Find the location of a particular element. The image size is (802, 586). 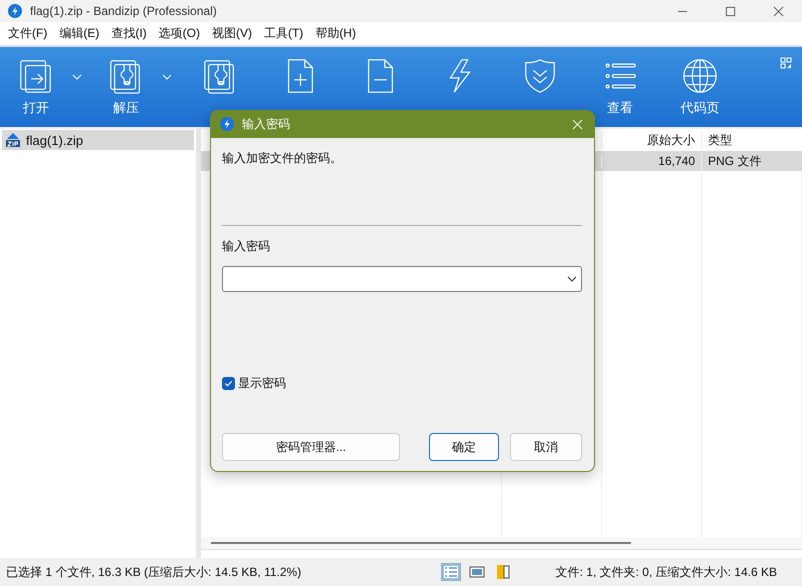

details-view-icon is located at coordinates (451, 572).